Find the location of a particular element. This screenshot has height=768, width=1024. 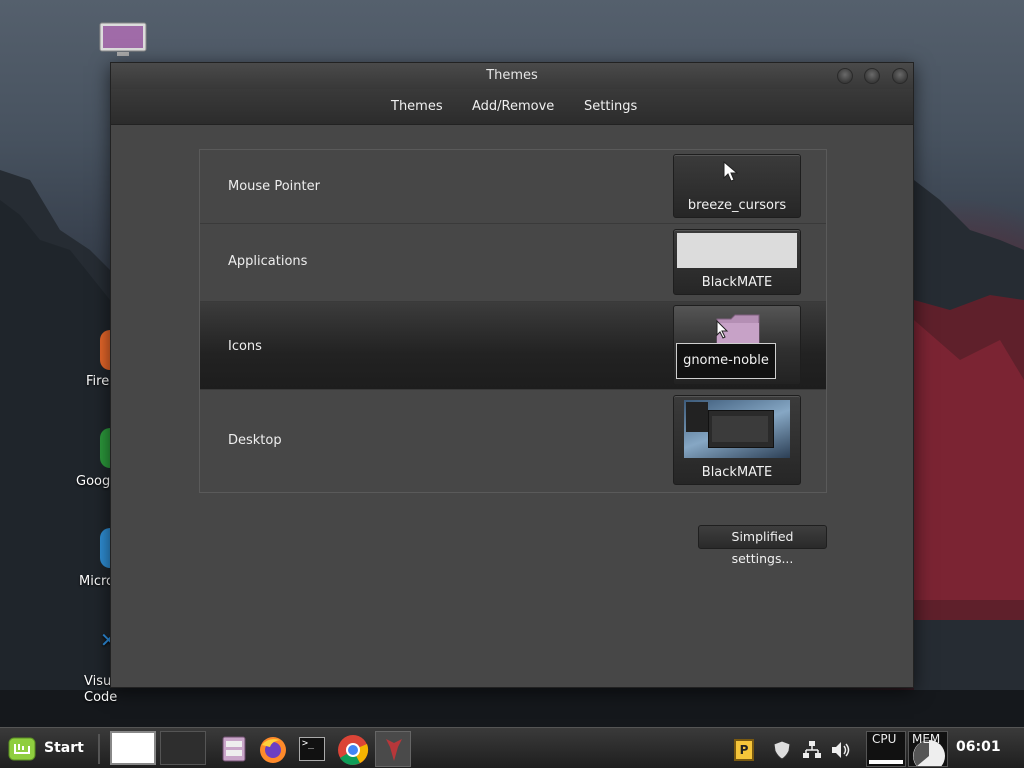

taskbar: Start >_ P CPU MEM 06:01 is located at coordinates (512, 747).